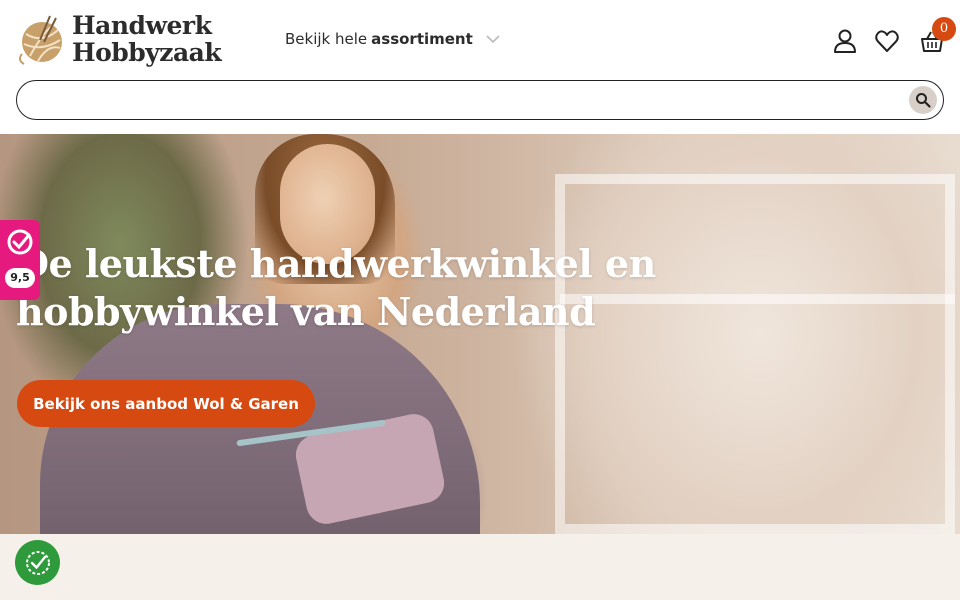  I want to click on assortment-menu-button: Bekijk hele assortiment, so click(393, 39).